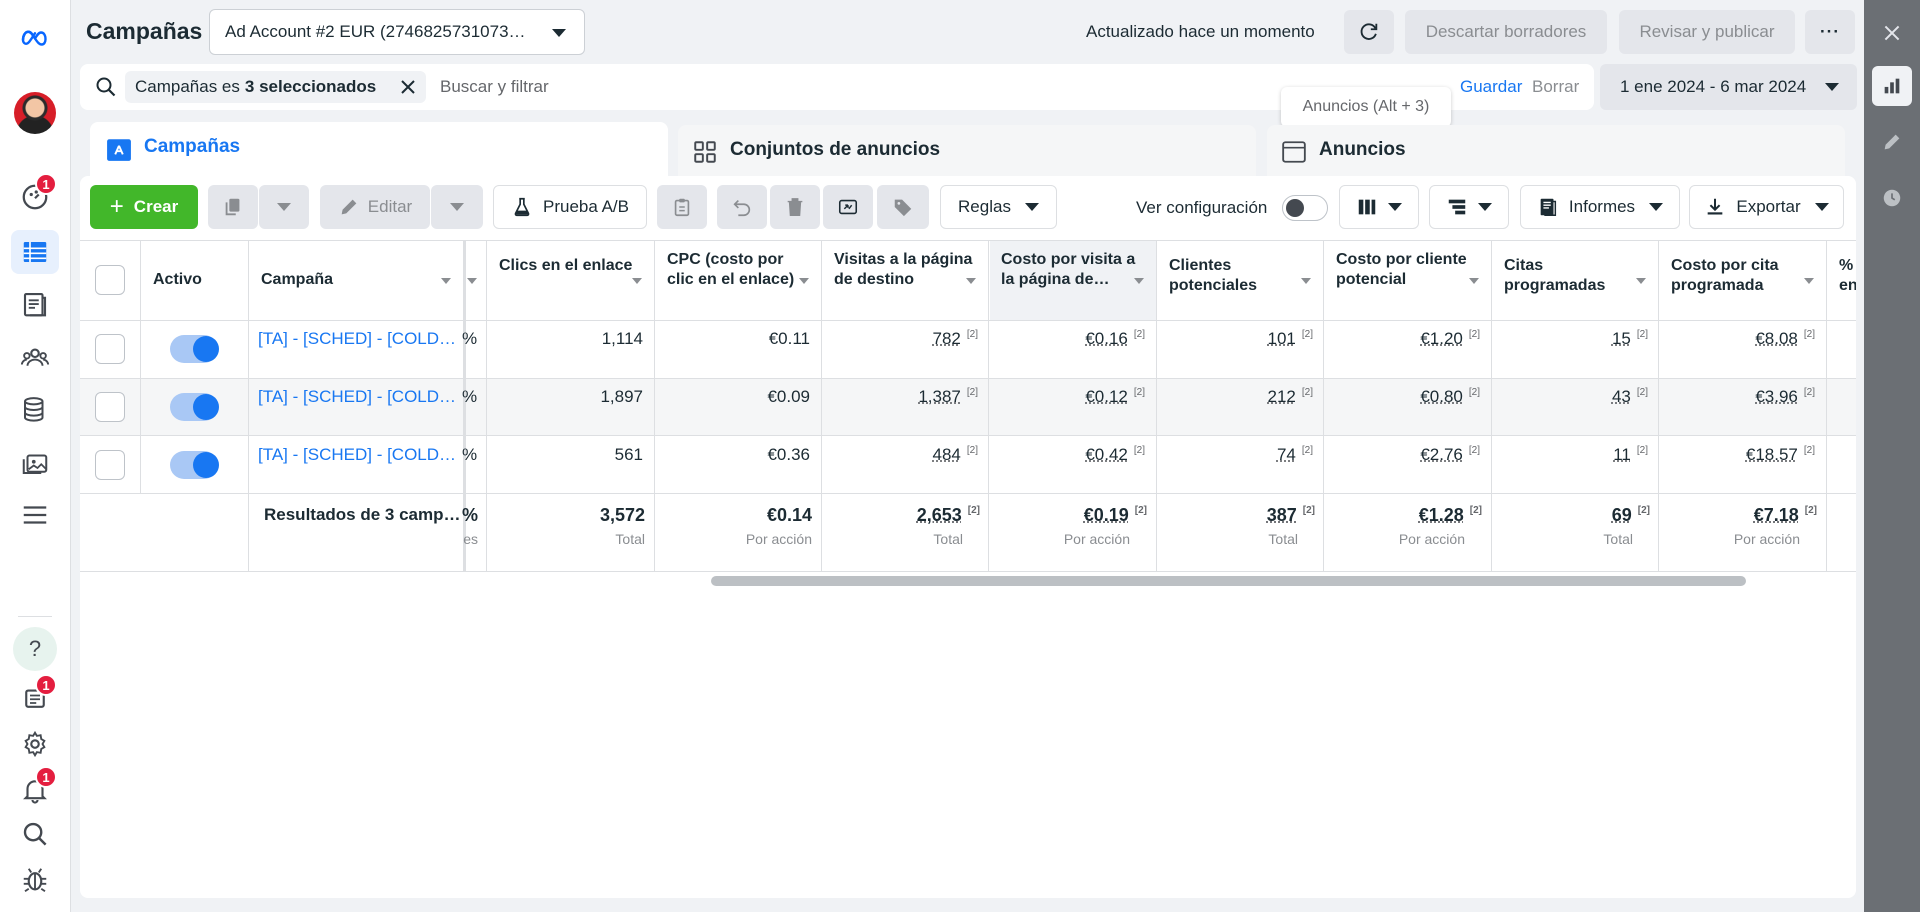 The width and height of the screenshot is (1920, 912). Describe the element at coordinates (790, 87) in the screenshot. I see `search-input` at that location.